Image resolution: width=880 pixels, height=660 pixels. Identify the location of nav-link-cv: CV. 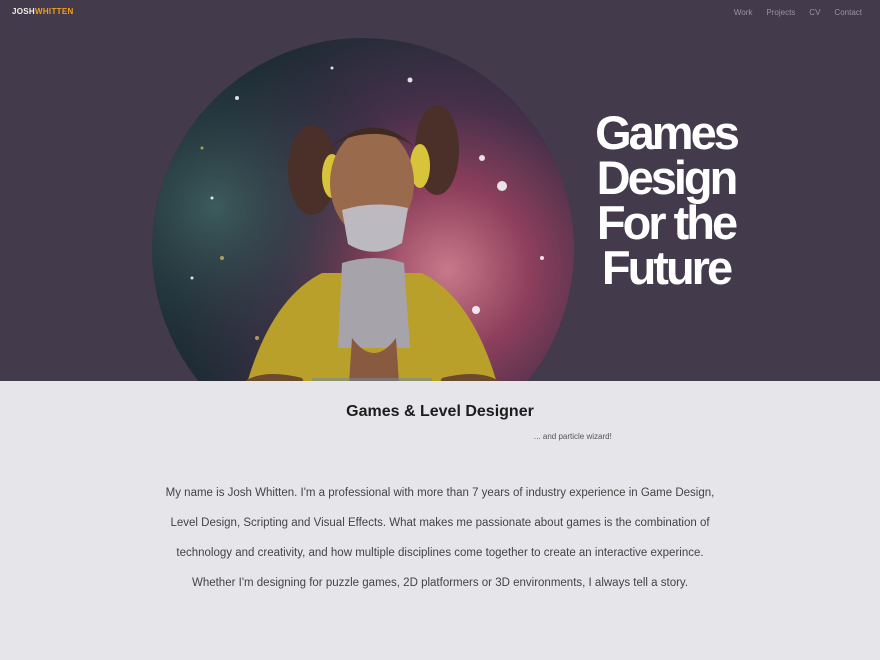
(814, 13).